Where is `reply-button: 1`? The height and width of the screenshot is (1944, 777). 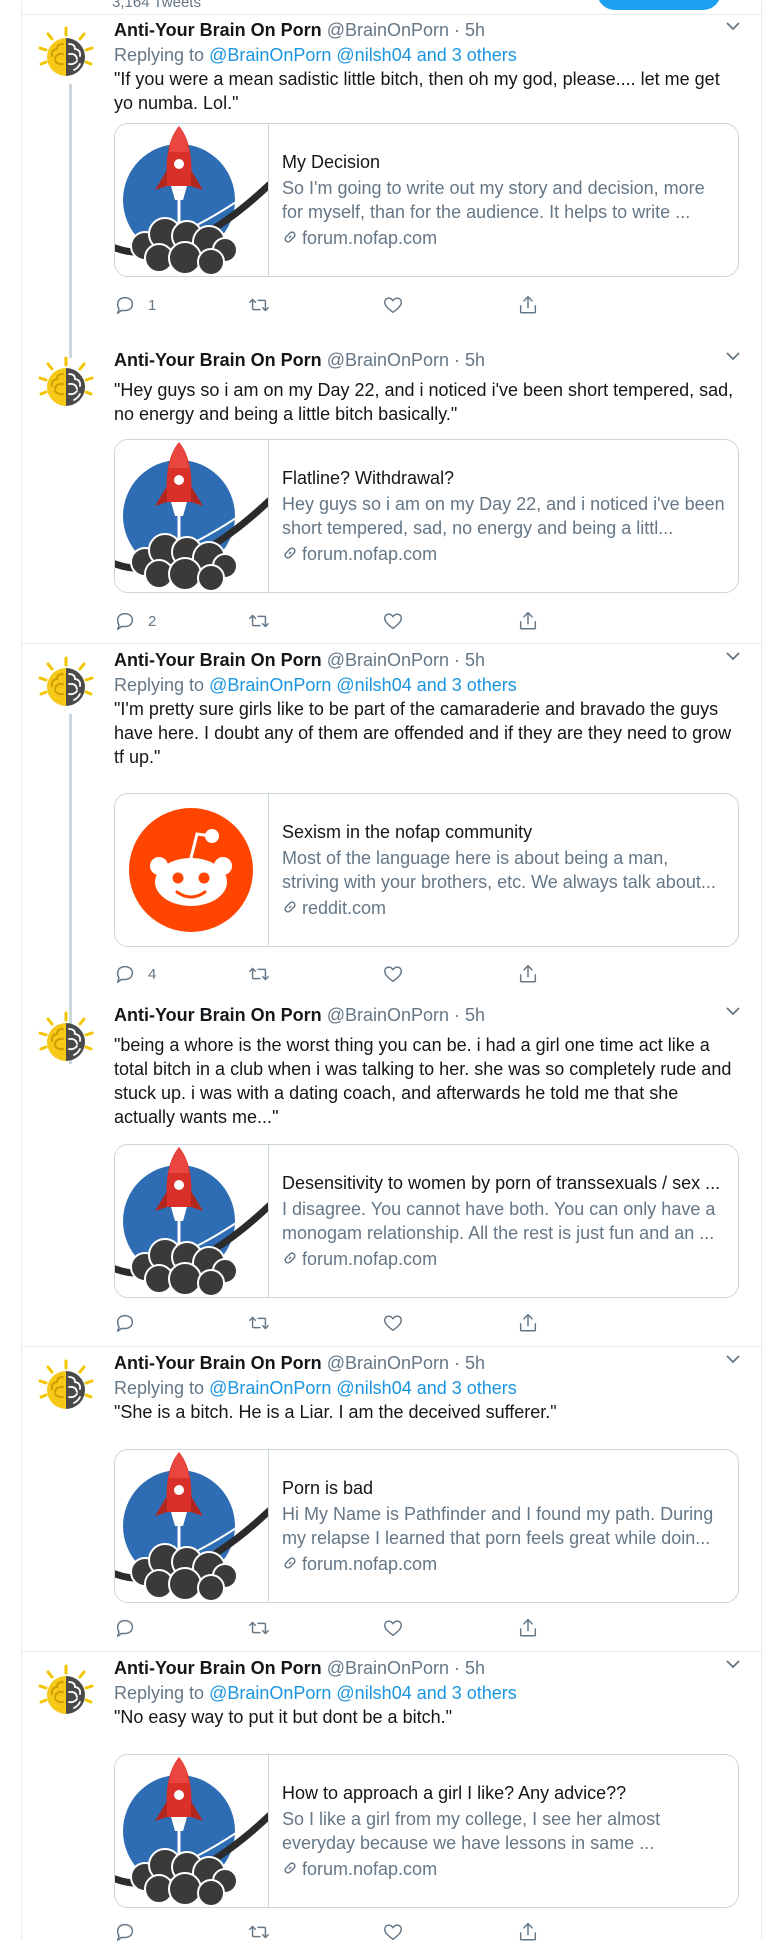 reply-button: 1 is located at coordinates (135, 305).